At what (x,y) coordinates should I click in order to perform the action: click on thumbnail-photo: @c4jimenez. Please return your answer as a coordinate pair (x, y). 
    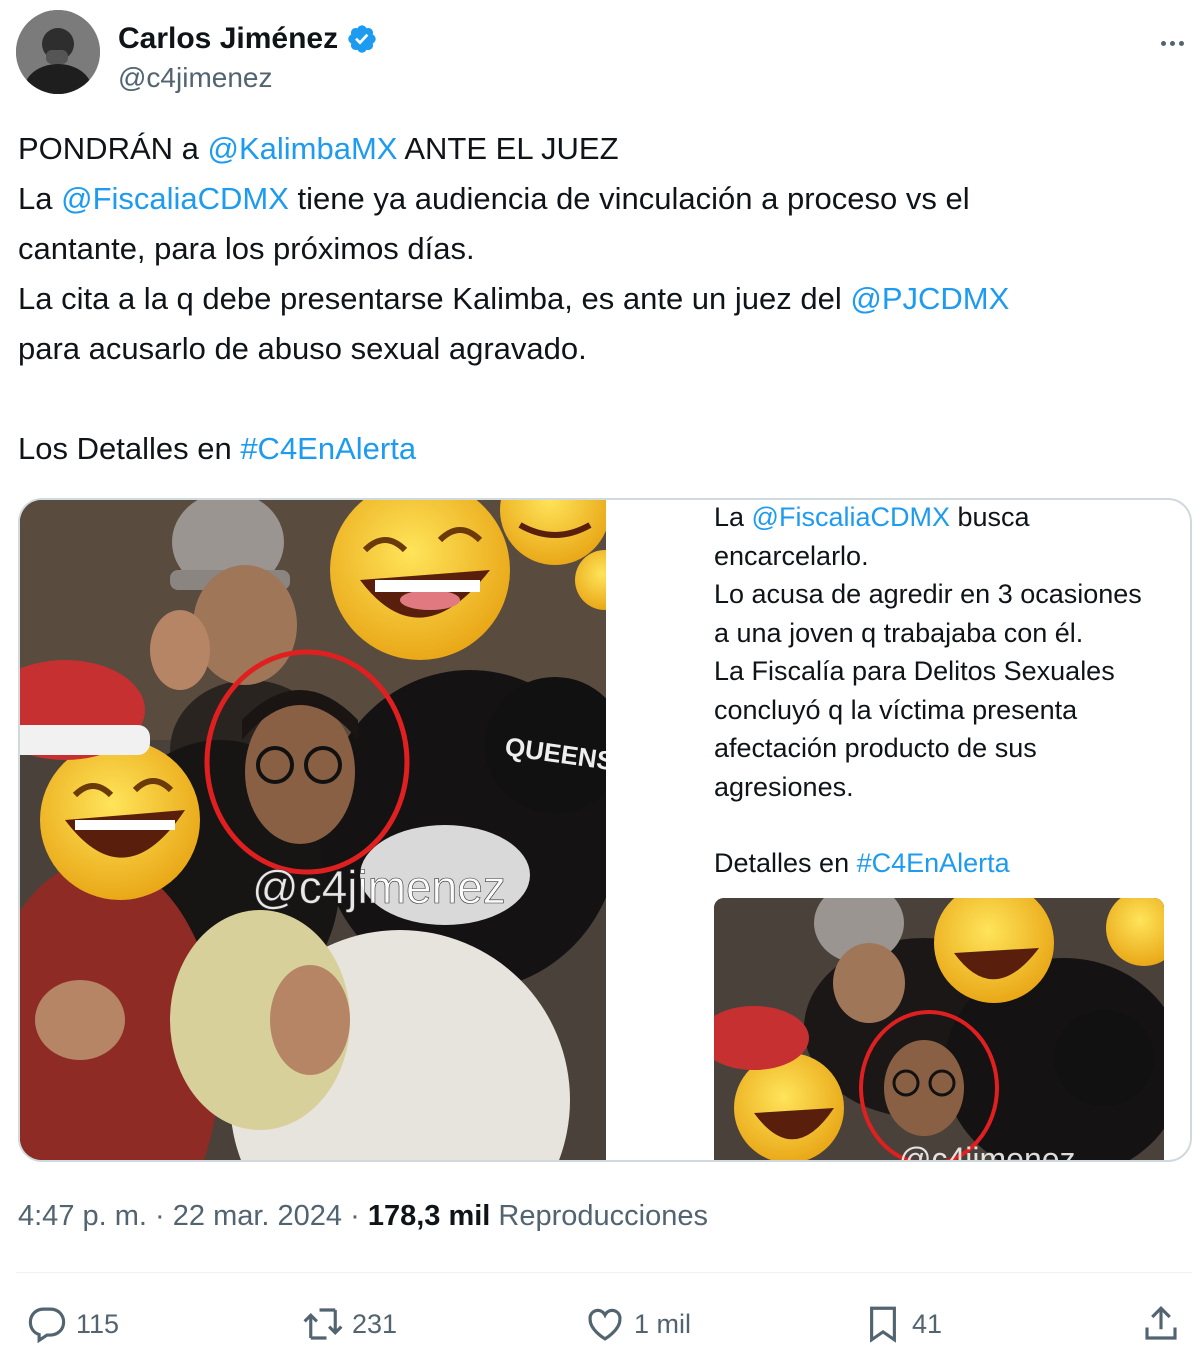
    Looking at the image, I should click on (939, 1030).